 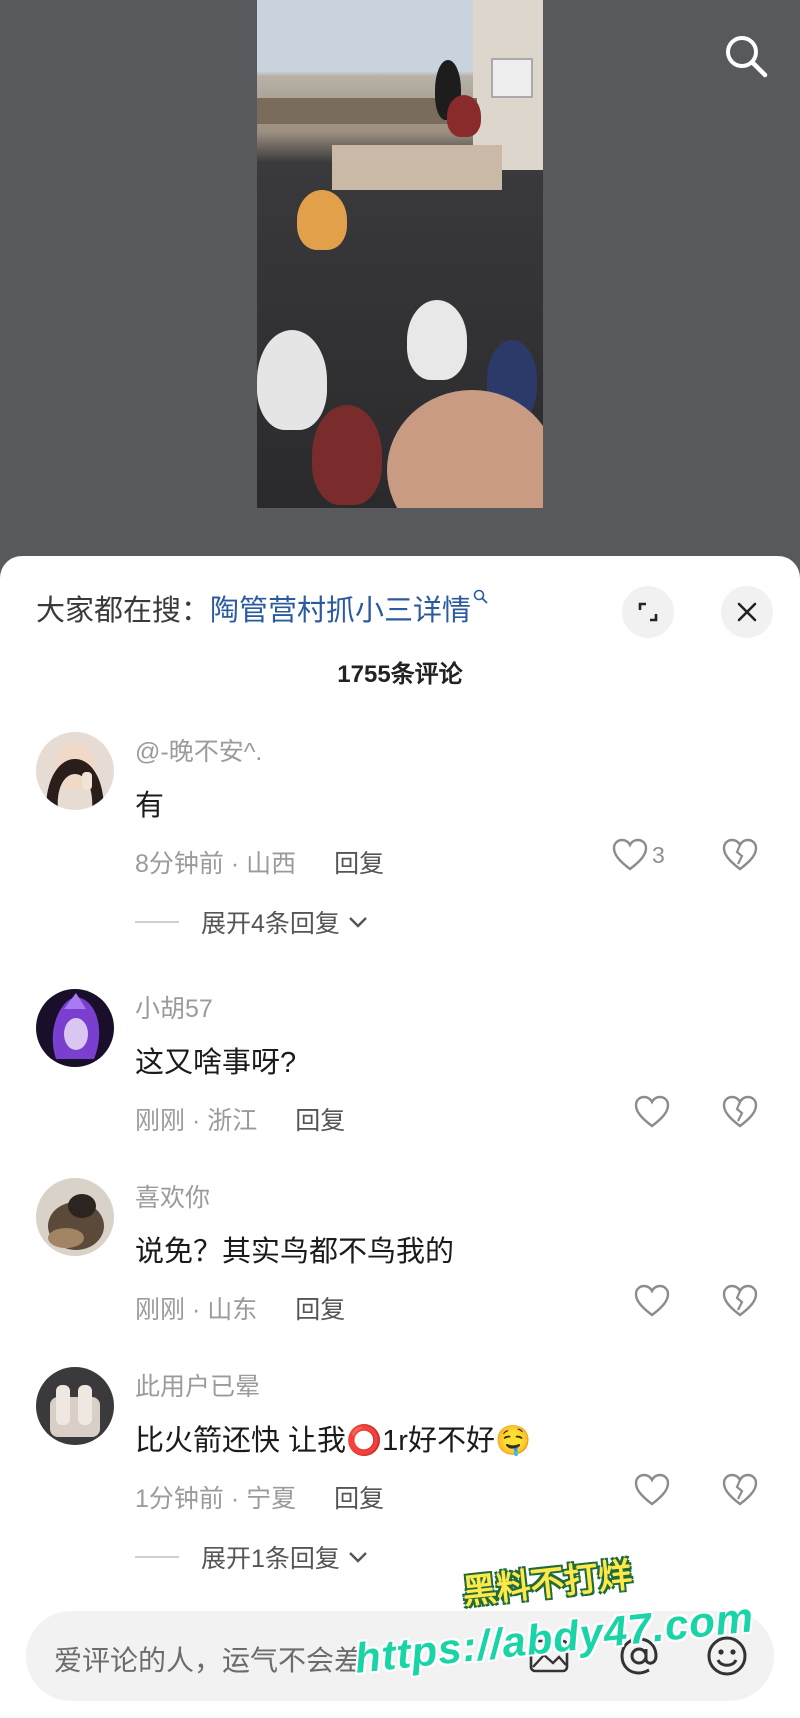 What do you see at coordinates (270, 924) in the screenshot?
I see `expand-replies-label: 展开4条回复` at bounding box center [270, 924].